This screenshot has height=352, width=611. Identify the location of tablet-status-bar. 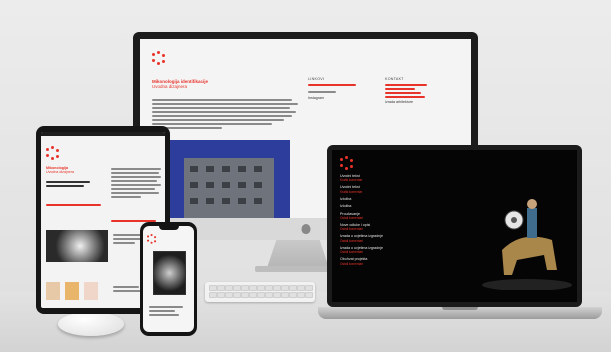
(103, 134).